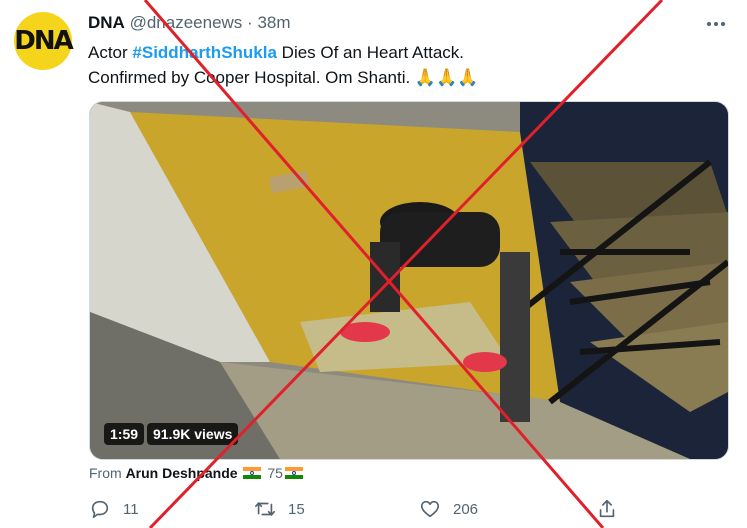  I want to click on share-icon, so click(607, 508).